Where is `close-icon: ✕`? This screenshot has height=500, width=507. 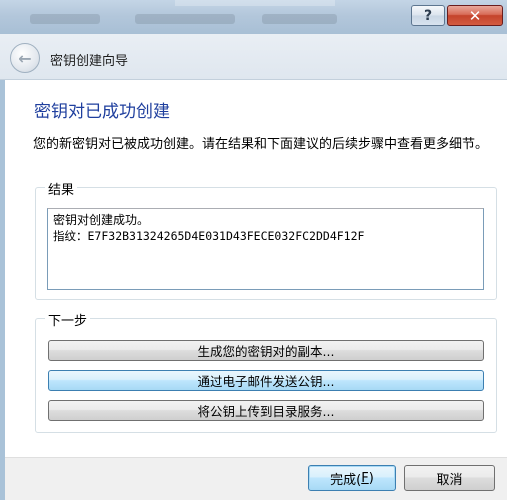
close-icon: ✕ is located at coordinates (475, 15).